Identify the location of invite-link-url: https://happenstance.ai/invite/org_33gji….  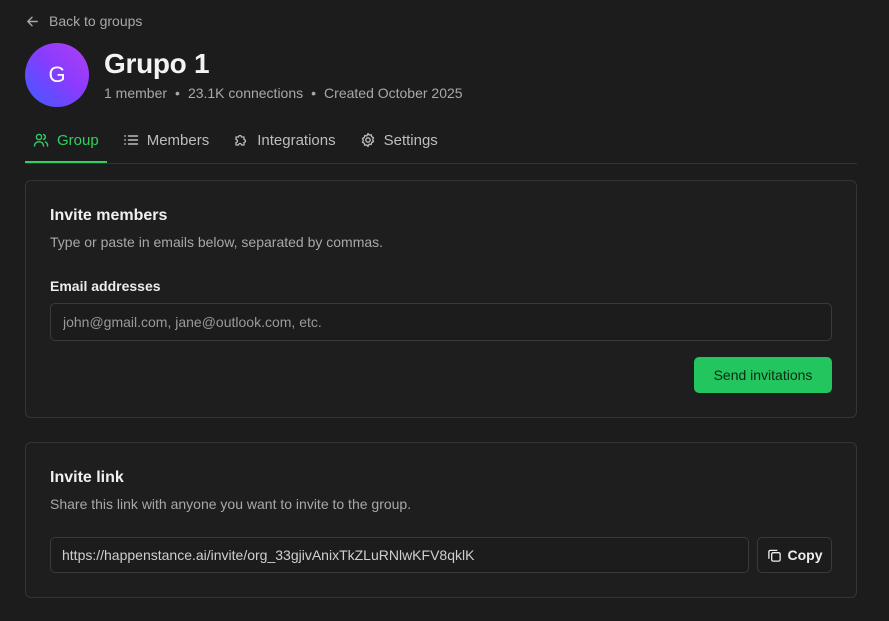
(268, 555).